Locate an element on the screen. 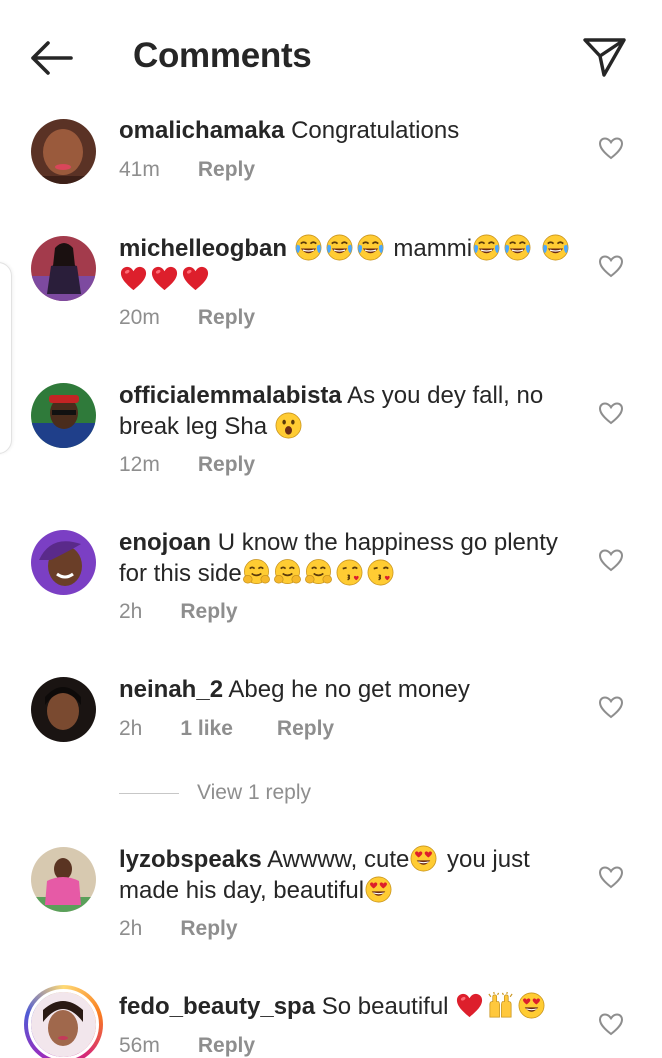 This screenshot has width=662, height=1058. comment-body: Congratulations is located at coordinates (375, 130).